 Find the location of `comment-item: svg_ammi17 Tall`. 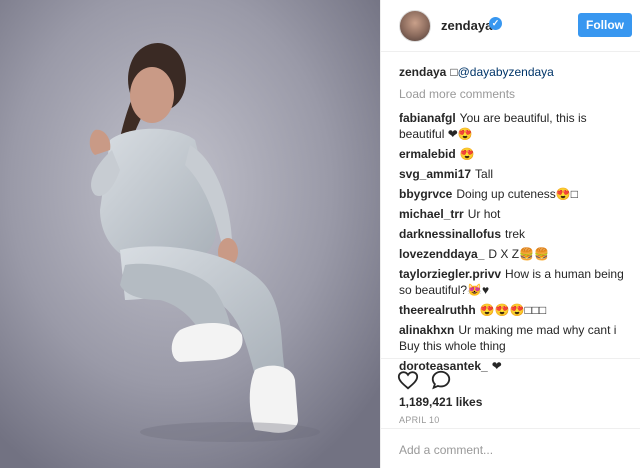

comment-item: svg_ammi17 Tall is located at coordinates (517, 174).